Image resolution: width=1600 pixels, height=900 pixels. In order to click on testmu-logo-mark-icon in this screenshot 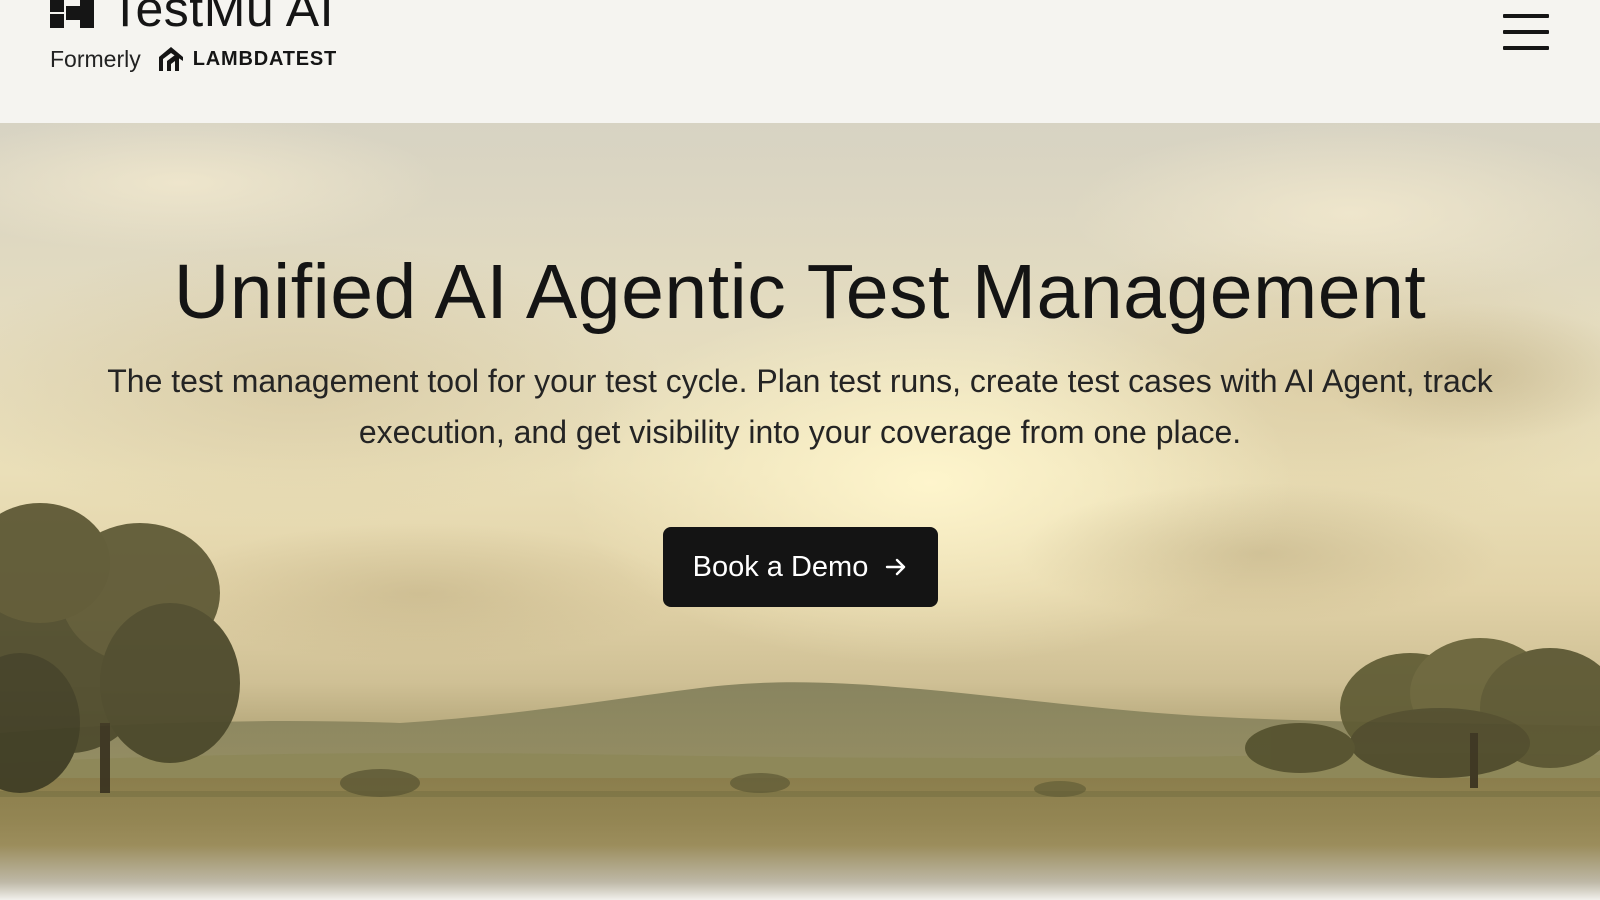, I will do `click(72, 14)`.